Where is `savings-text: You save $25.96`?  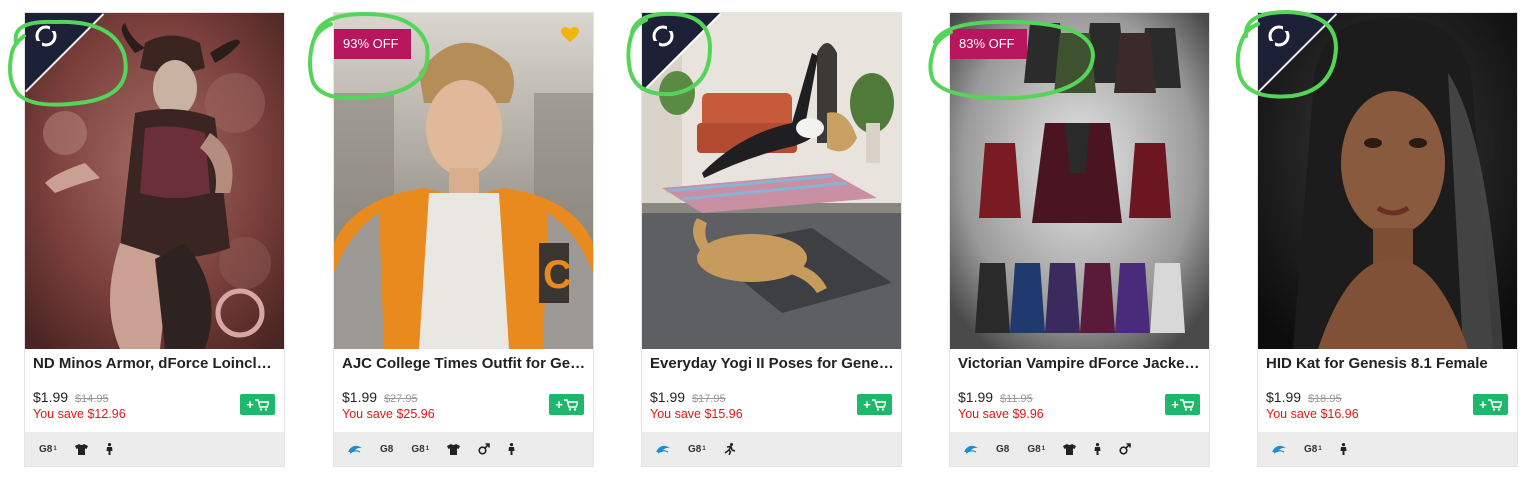
savings-text: You save $25.96 is located at coordinates (388, 414).